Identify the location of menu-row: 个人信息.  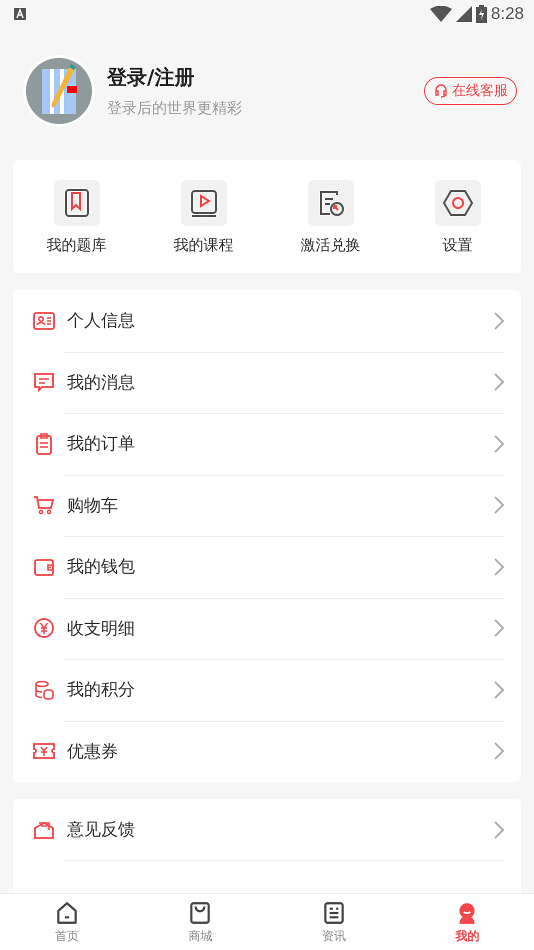
(267, 321).